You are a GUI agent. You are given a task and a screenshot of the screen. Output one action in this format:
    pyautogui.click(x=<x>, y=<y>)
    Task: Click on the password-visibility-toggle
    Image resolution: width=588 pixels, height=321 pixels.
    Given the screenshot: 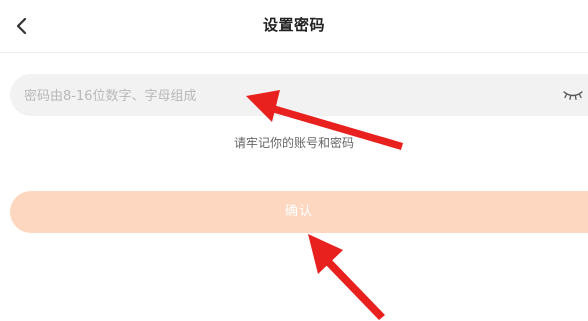 What is the action you would take?
    pyautogui.click(x=573, y=95)
    